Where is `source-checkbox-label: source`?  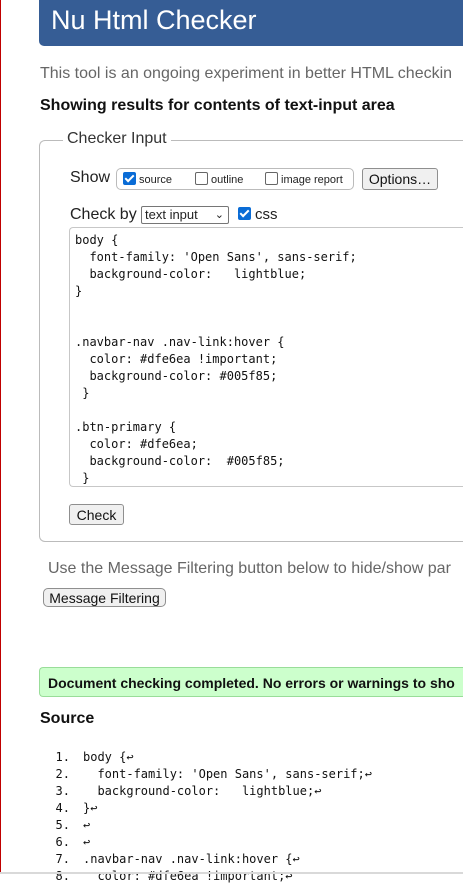
source-checkbox-label: source is located at coordinates (155, 180).